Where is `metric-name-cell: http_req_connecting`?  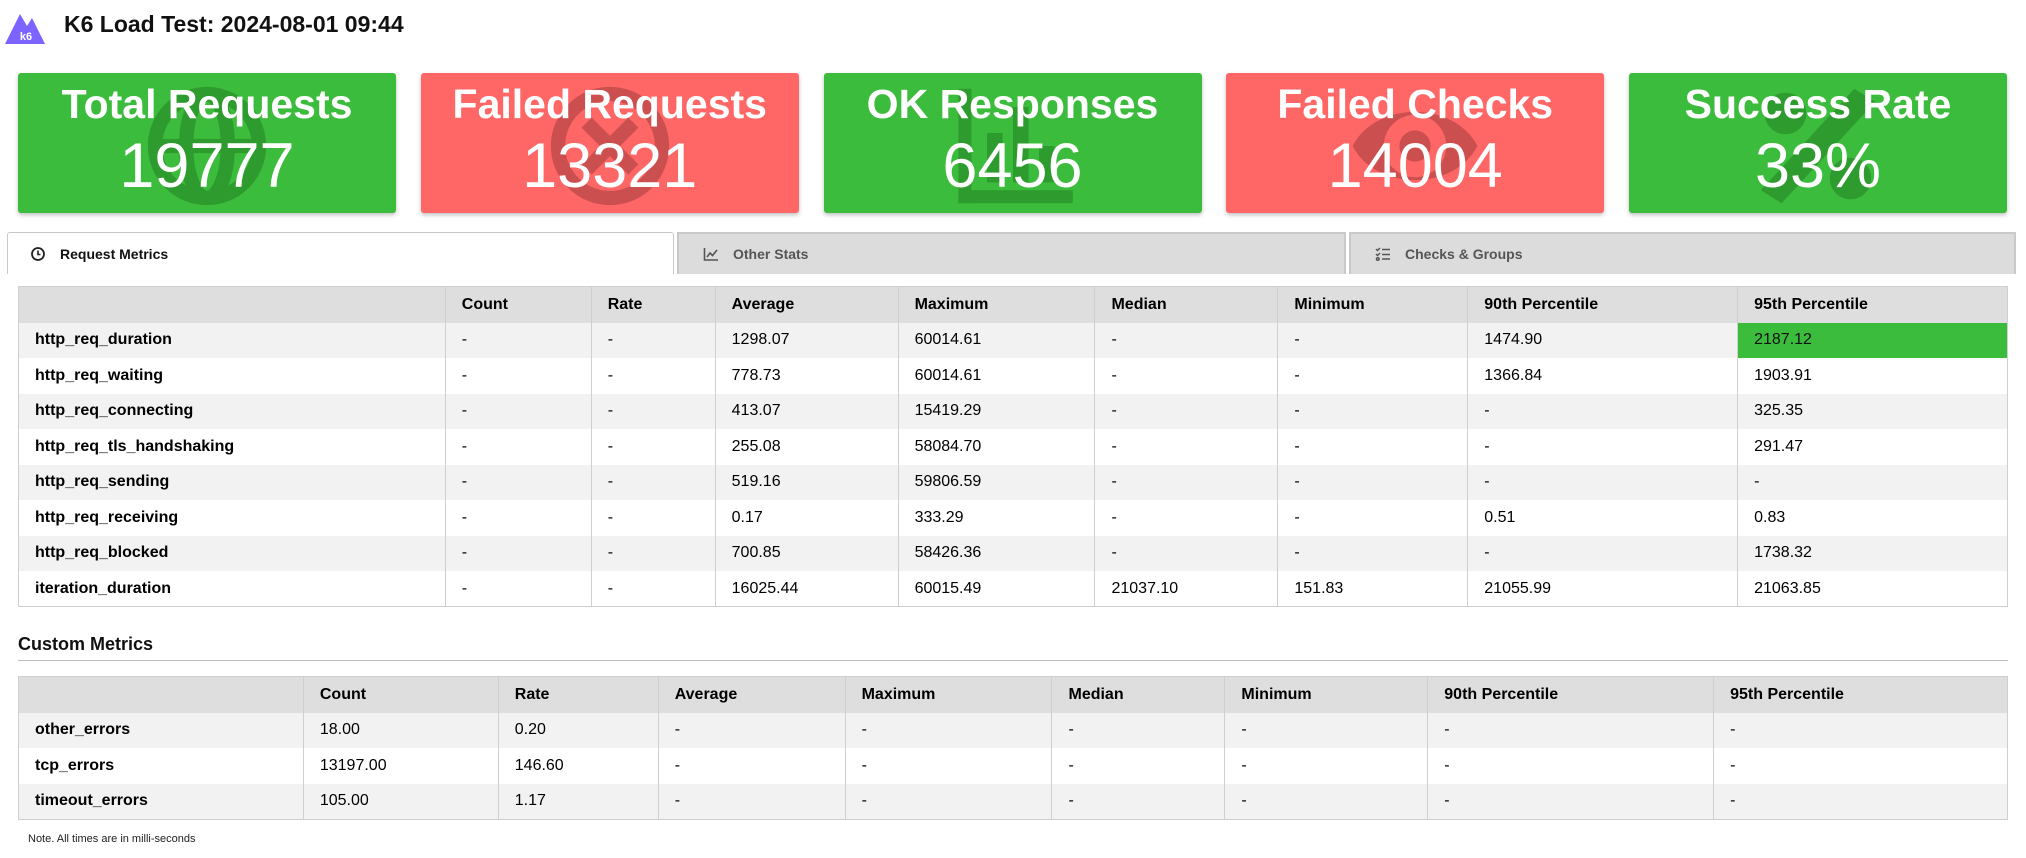 metric-name-cell: http_req_connecting is located at coordinates (114, 411).